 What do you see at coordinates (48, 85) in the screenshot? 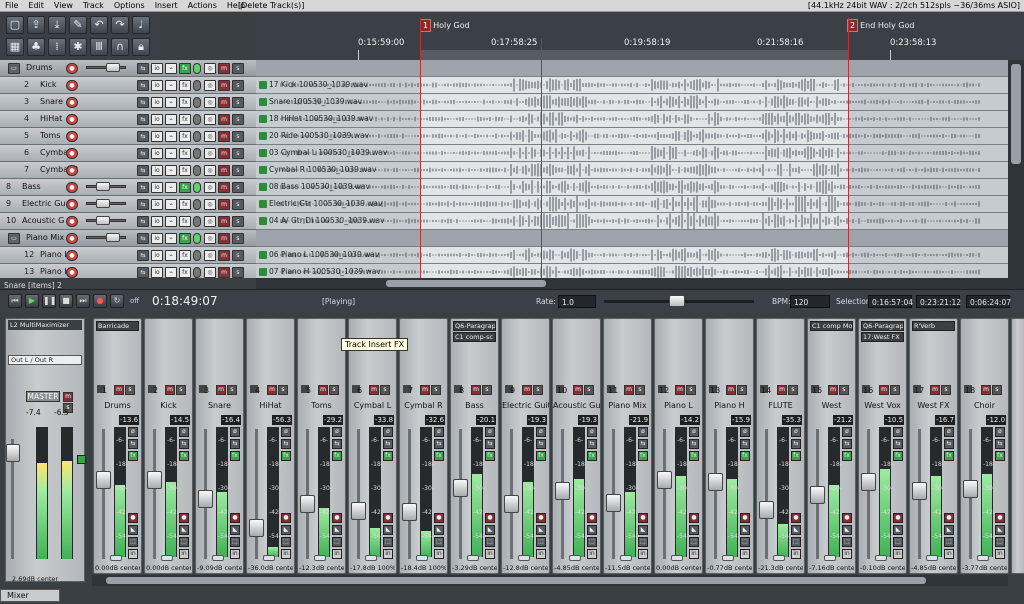
I see `track-name: Kick` at bounding box center [48, 85].